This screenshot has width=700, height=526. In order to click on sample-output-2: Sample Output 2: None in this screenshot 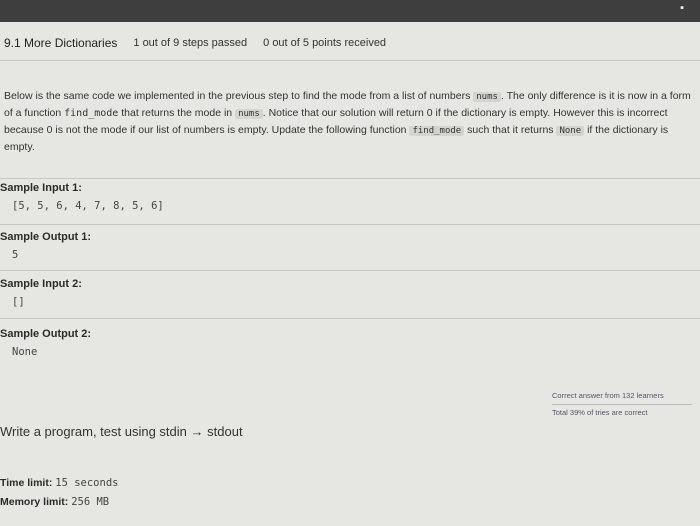, I will do `click(350, 343)`.